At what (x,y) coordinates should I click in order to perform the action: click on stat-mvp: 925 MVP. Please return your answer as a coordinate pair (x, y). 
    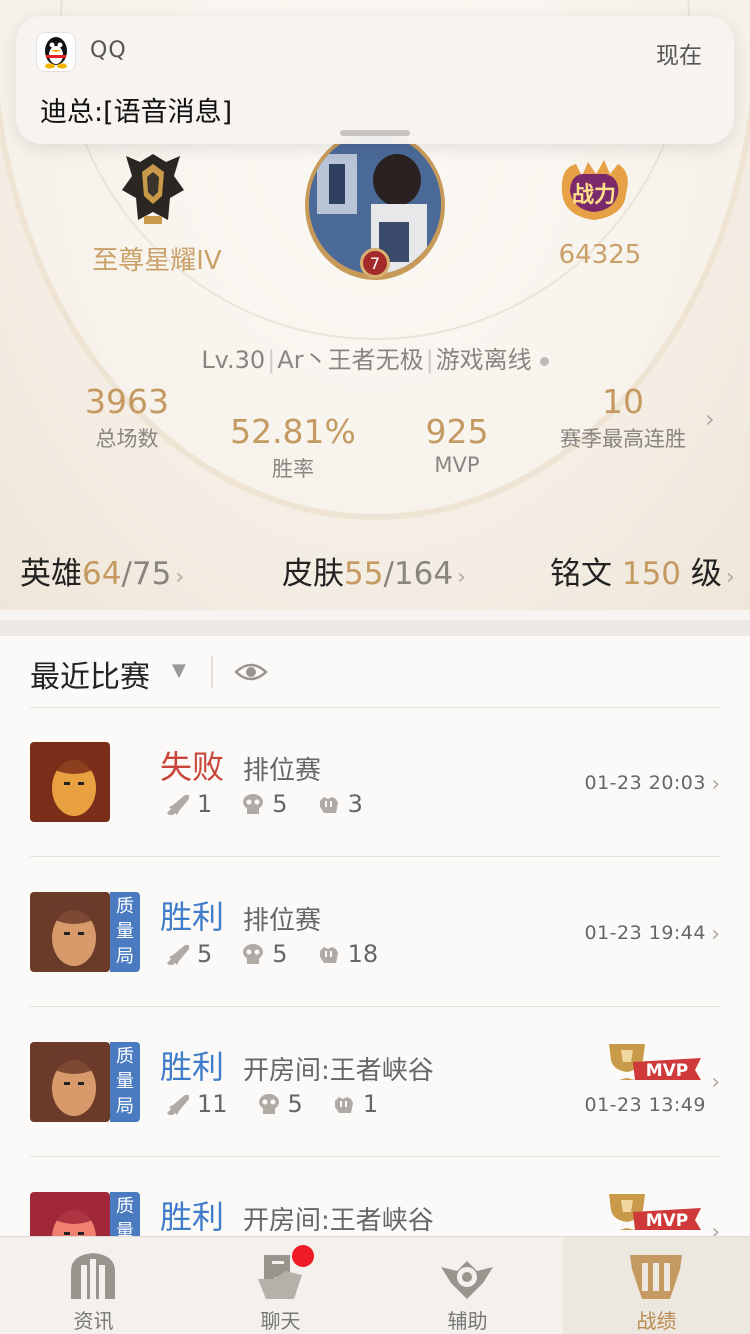
    Looking at the image, I should click on (457, 444).